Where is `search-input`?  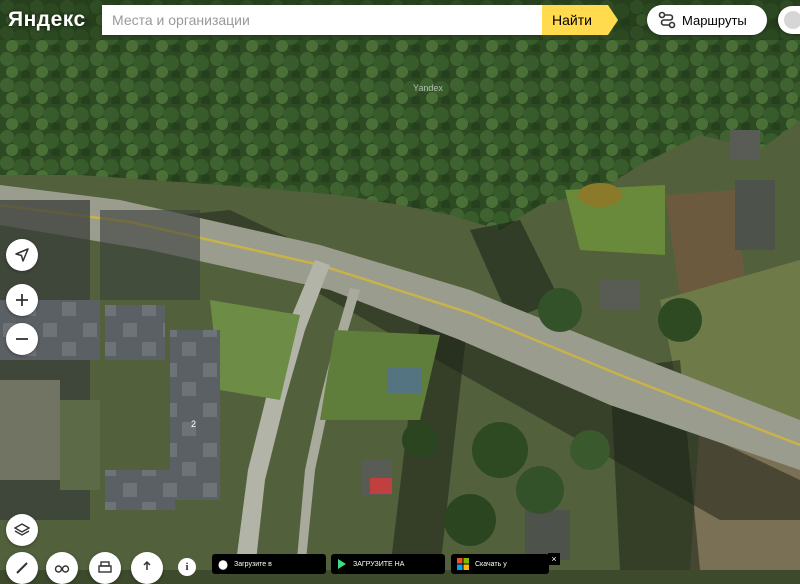
search-input is located at coordinates (322, 20).